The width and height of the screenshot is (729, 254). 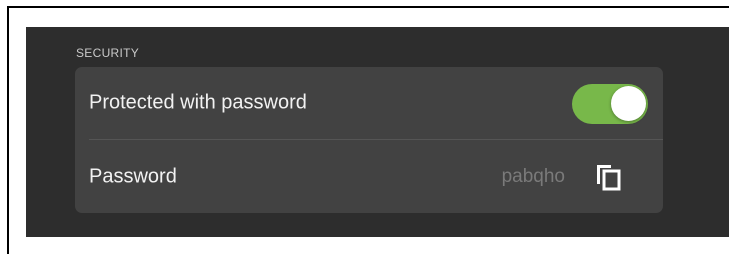 What do you see at coordinates (133, 176) in the screenshot?
I see `password-label: Password` at bounding box center [133, 176].